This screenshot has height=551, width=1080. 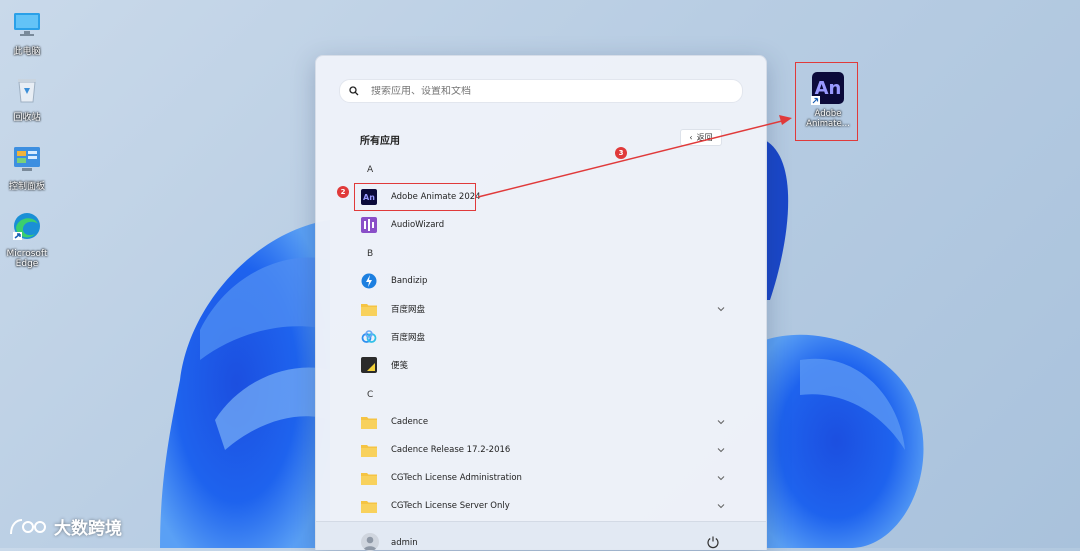 What do you see at coordinates (88, 529) in the screenshot?
I see `watermark-text: 大数跨境` at bounding box center [88, 529].